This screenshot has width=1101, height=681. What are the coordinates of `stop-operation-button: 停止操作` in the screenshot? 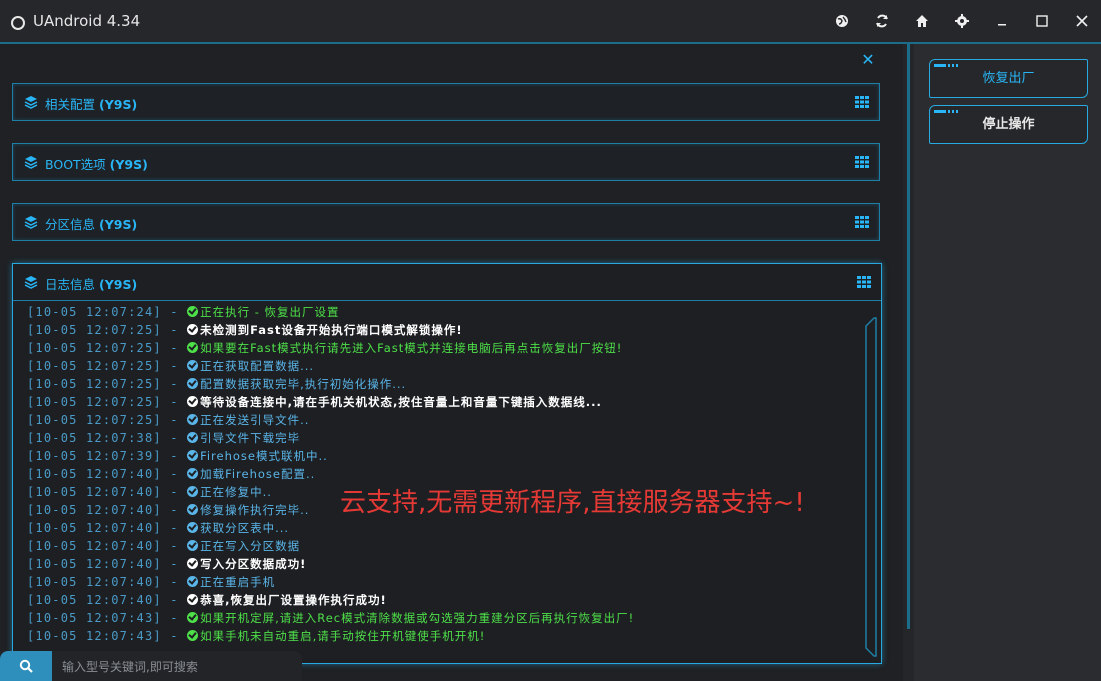 It's located at (1008, 124).